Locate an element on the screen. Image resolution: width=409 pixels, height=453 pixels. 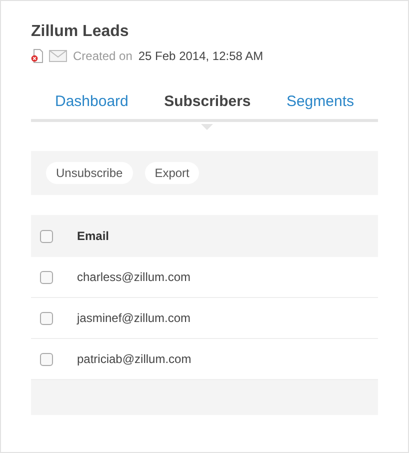
tab: Subscribers is located at coordinates (207, 106).